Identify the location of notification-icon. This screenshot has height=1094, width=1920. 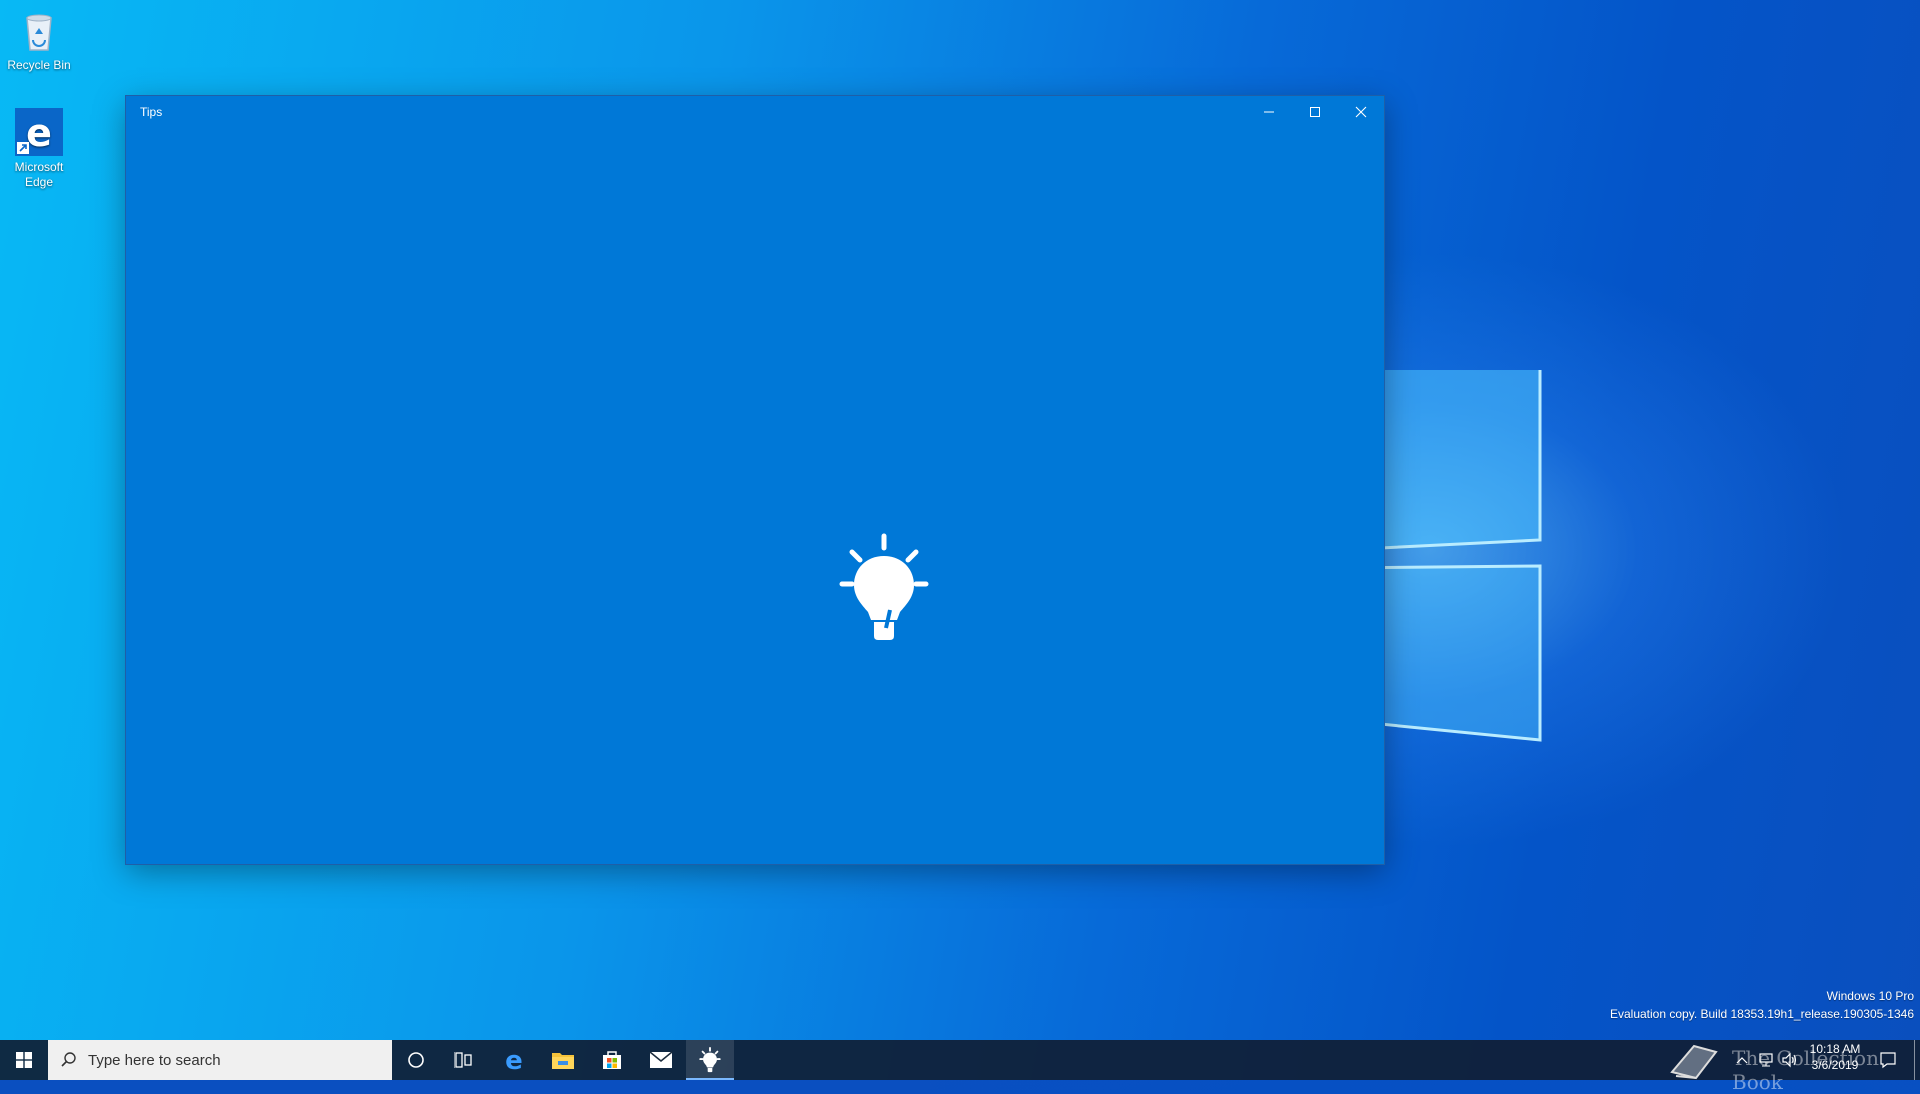
(1888, 1060).